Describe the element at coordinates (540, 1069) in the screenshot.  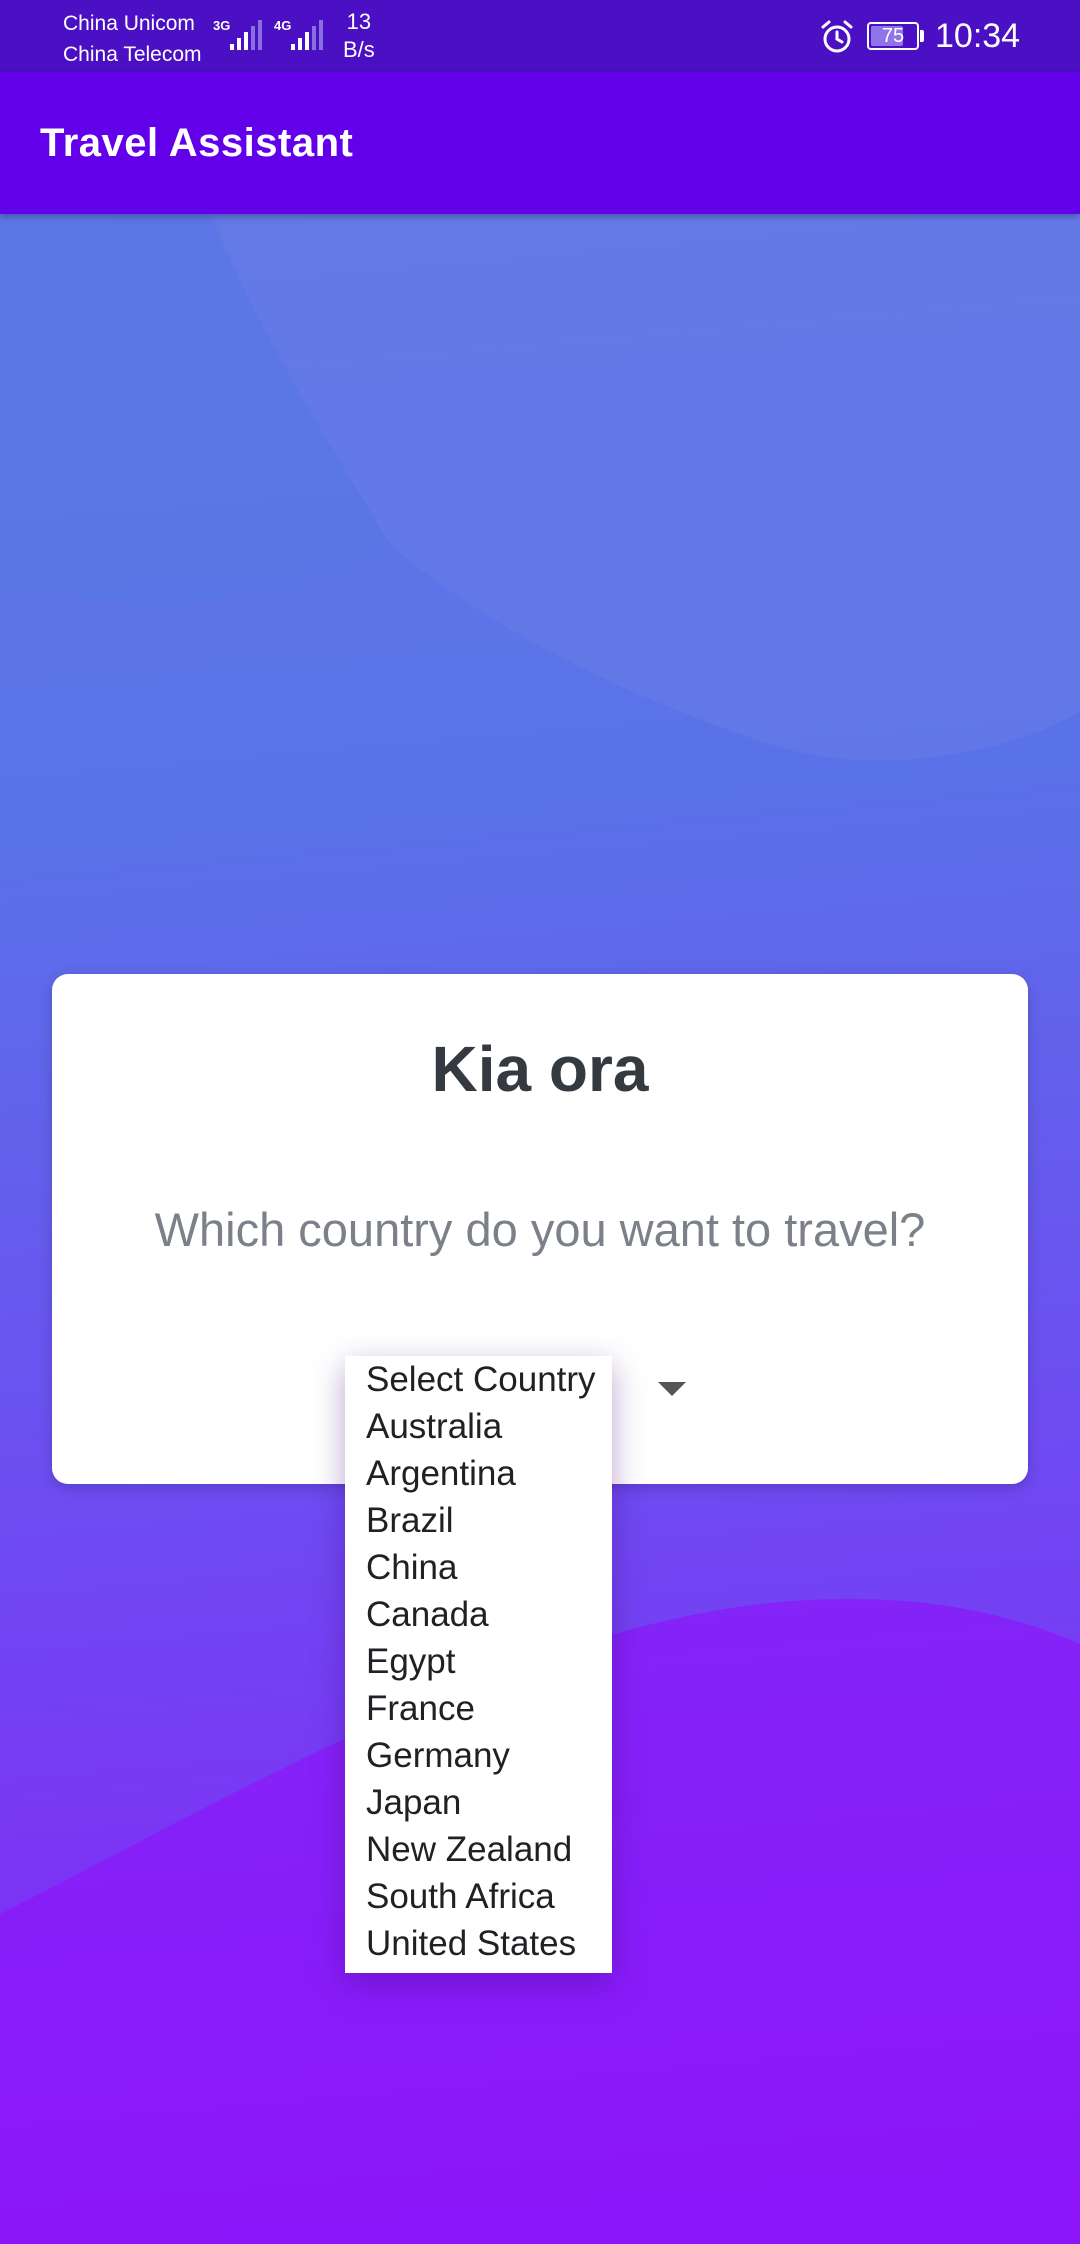
I see `greeting-heading: Kia ora` at that location.